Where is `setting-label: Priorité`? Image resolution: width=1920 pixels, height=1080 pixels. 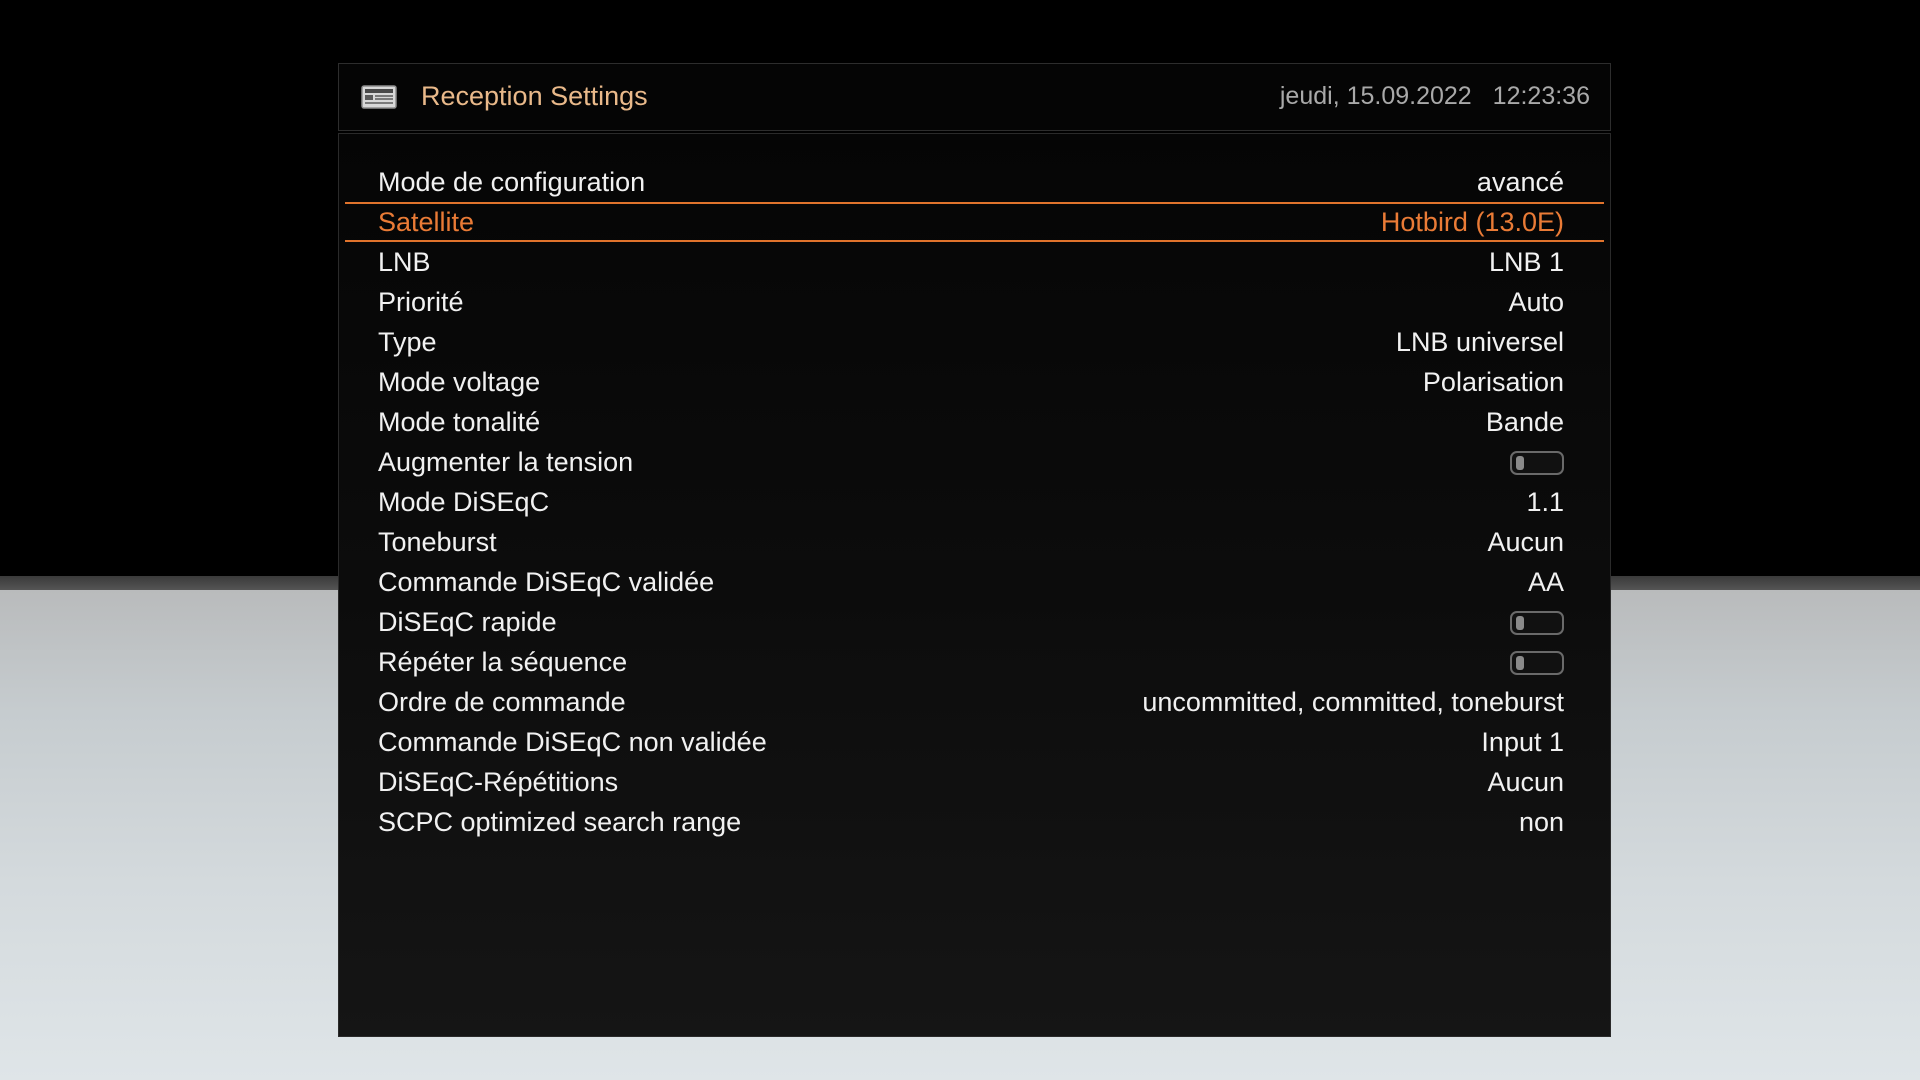
setting-label: Priorité is located at coordinates (421, 302).